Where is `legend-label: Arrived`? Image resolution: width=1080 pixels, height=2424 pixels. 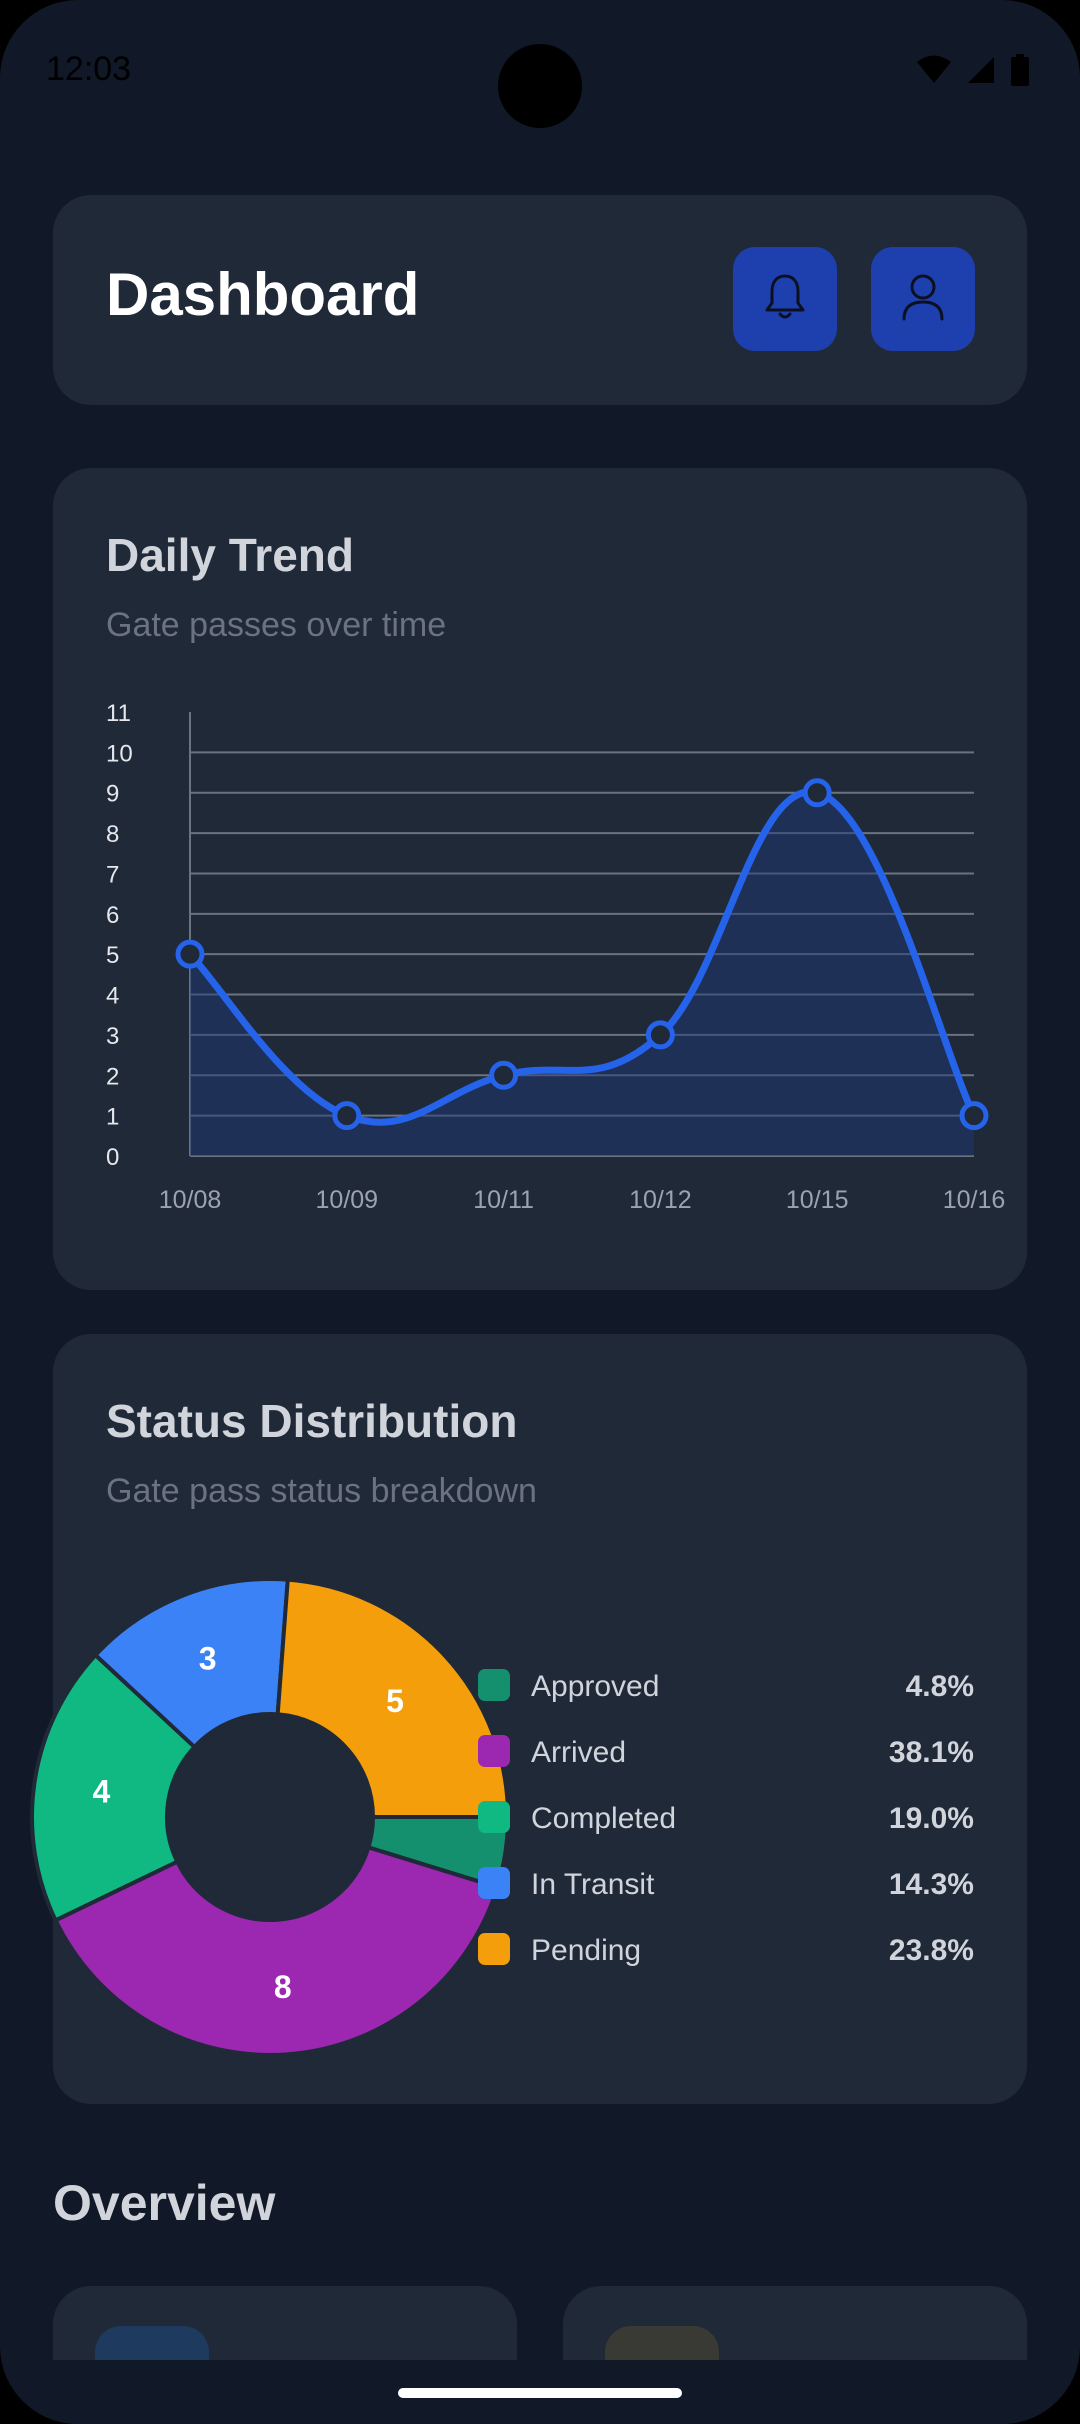 legend-label: Arrived is located at coordinates (578, 1752).